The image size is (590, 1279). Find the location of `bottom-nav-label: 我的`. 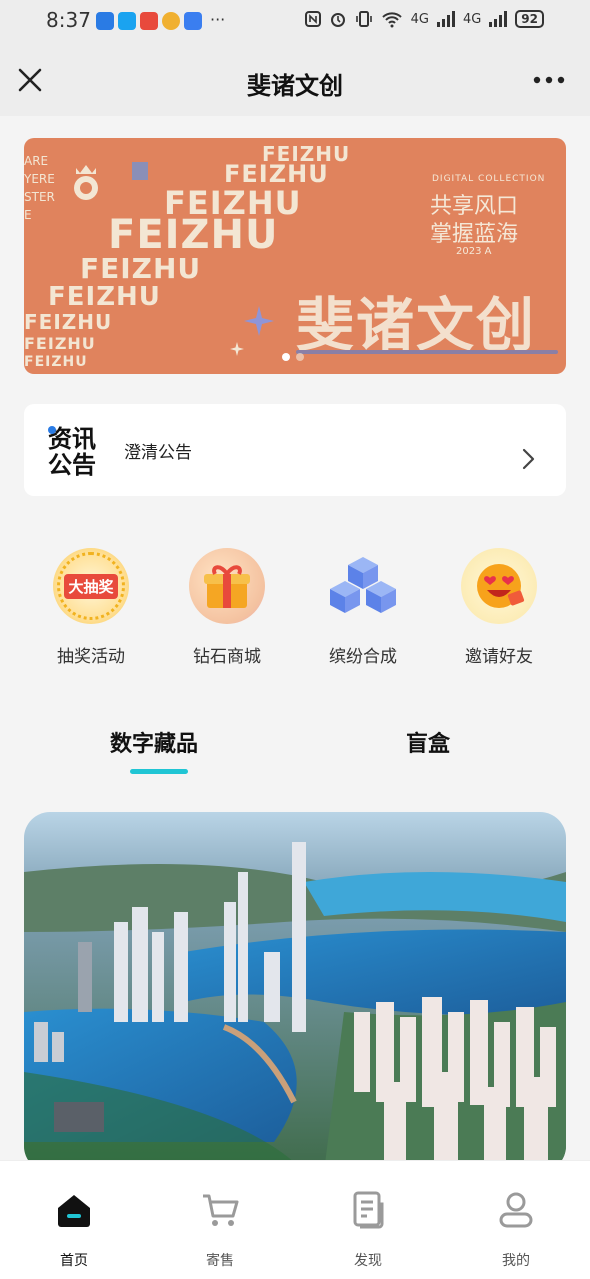

bottom-nav-label: 我的 is located at coordinates (516, 1261).